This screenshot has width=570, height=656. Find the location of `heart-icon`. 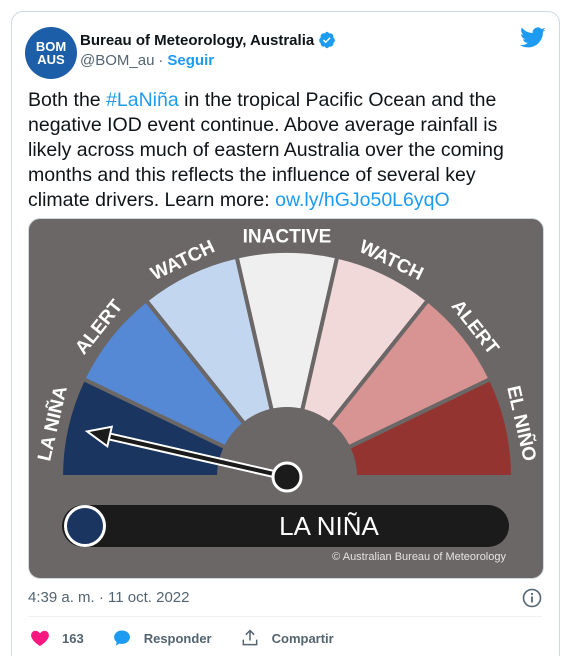

heart-icon is located at coordinates (40, 638).